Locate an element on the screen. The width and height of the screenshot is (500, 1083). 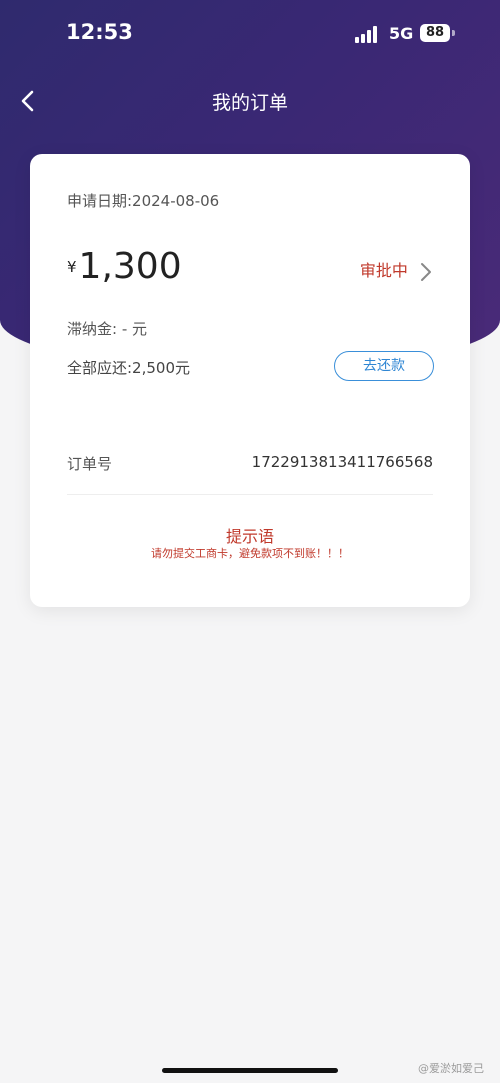
amount-value: 1,300 is located at coordinates (130, 266).